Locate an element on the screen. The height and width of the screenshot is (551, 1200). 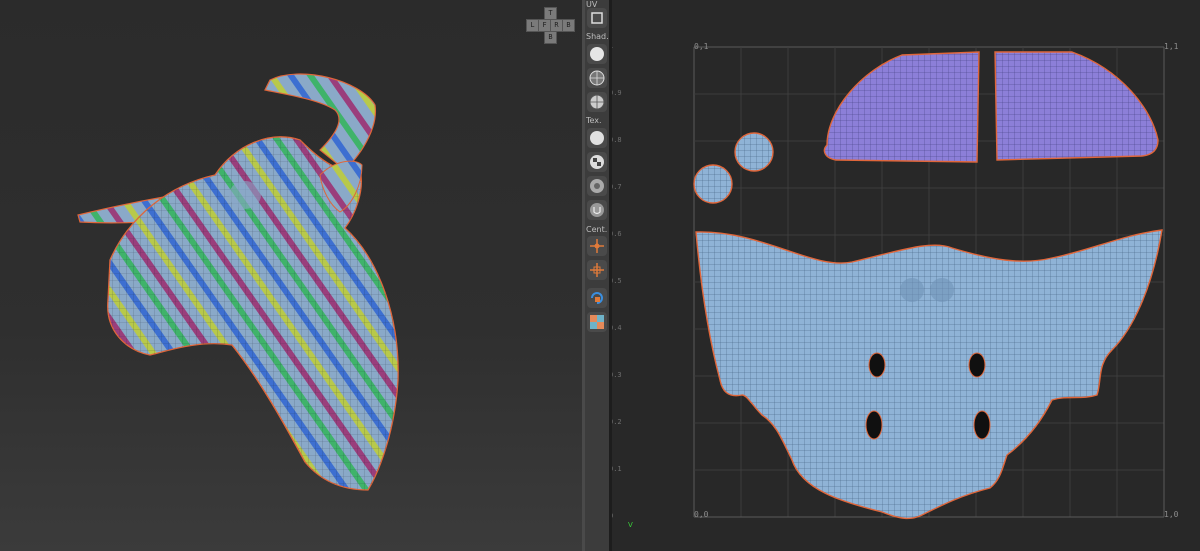
checker-texture-button is located at coordinates (597, 162).